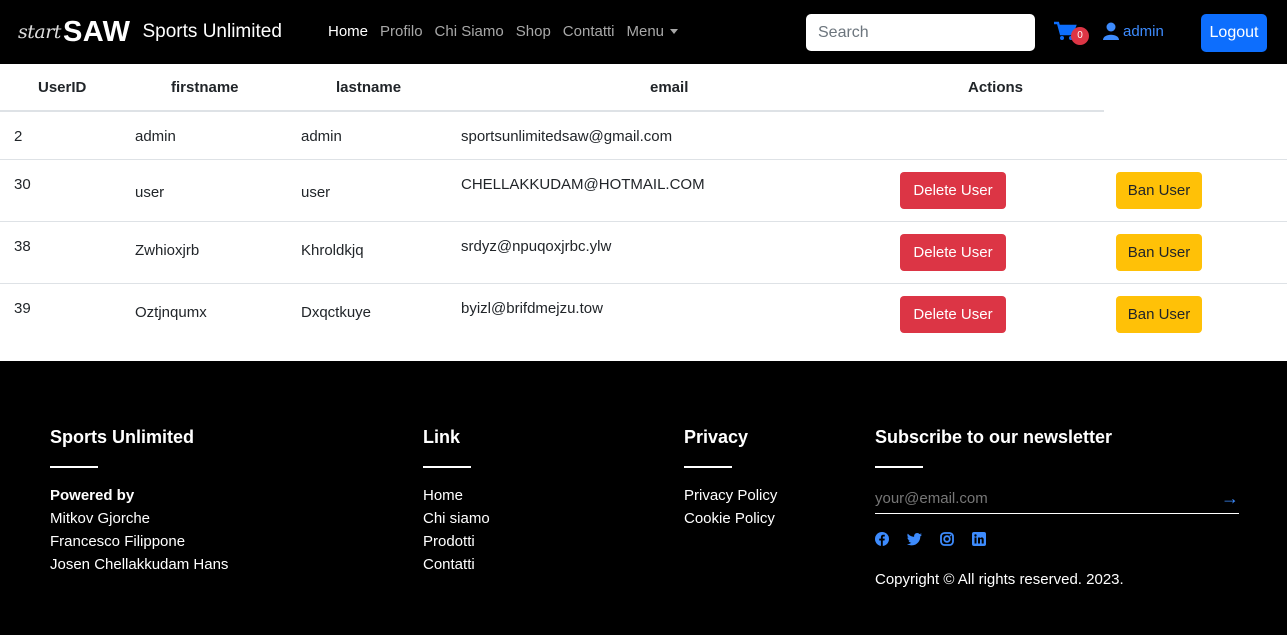 The width and height of the screenshot is (1287, 635). I want to click on search-input, so click(920, 32).